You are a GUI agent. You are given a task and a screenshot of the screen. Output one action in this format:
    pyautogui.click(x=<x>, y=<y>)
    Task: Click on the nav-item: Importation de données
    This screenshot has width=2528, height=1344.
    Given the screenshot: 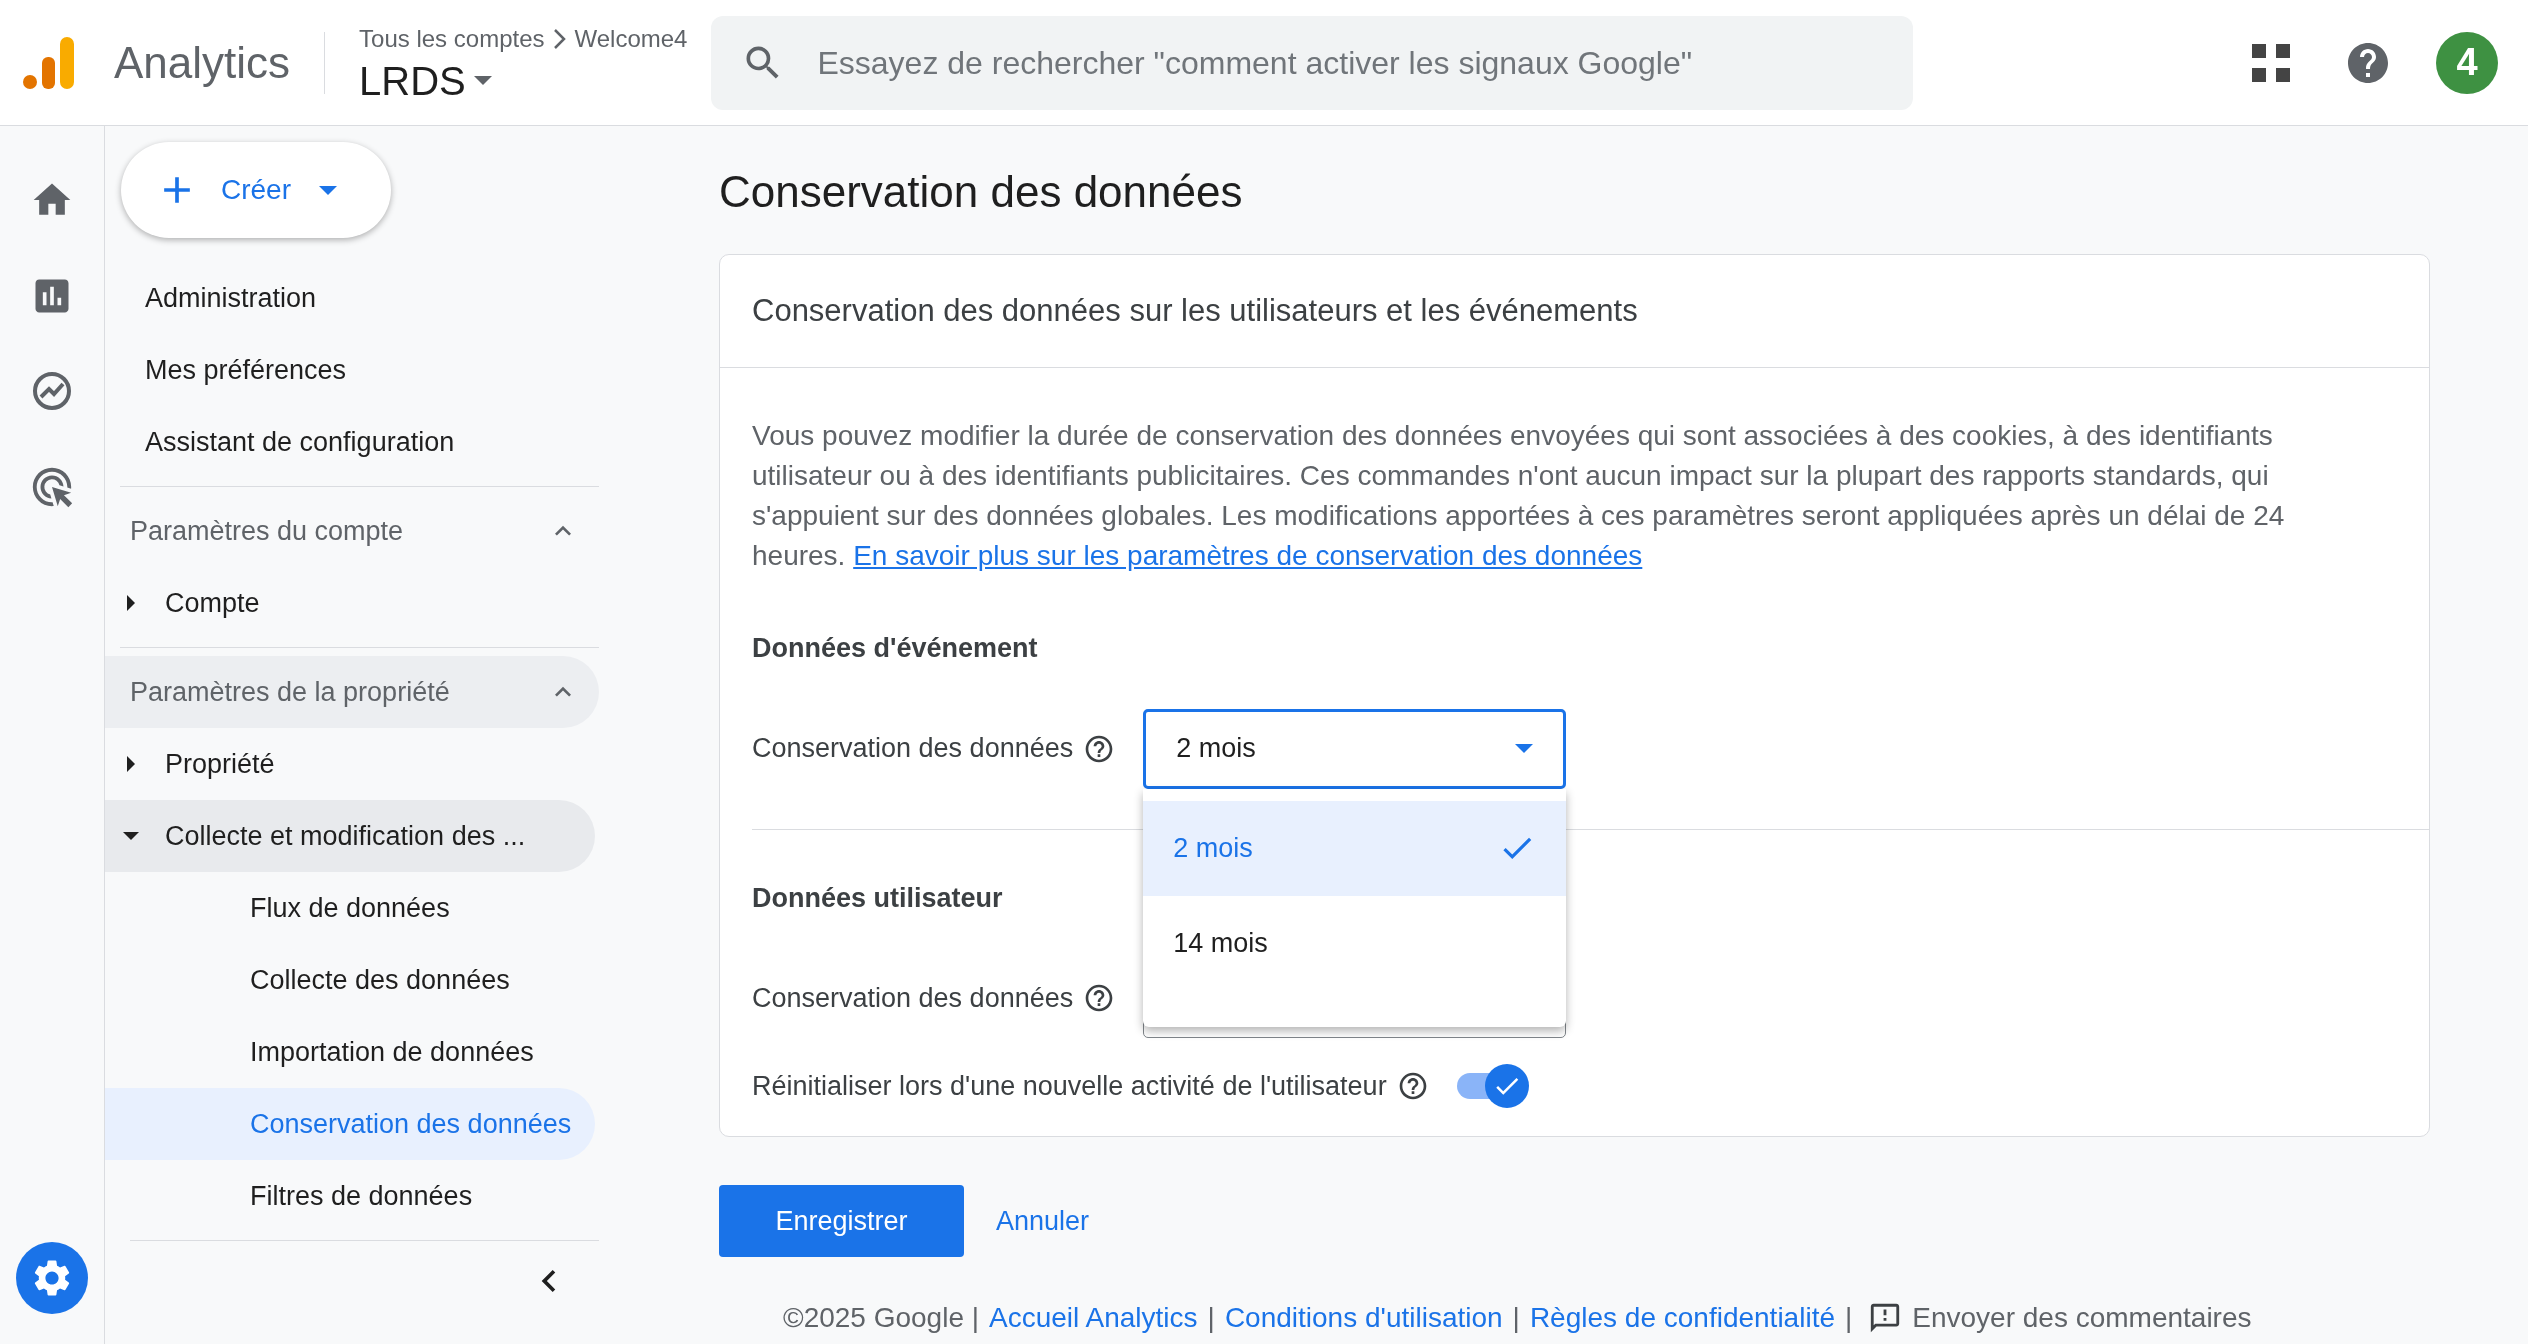 What is the action you would take?
    pyautogui.click(x=350, y=1052)
    